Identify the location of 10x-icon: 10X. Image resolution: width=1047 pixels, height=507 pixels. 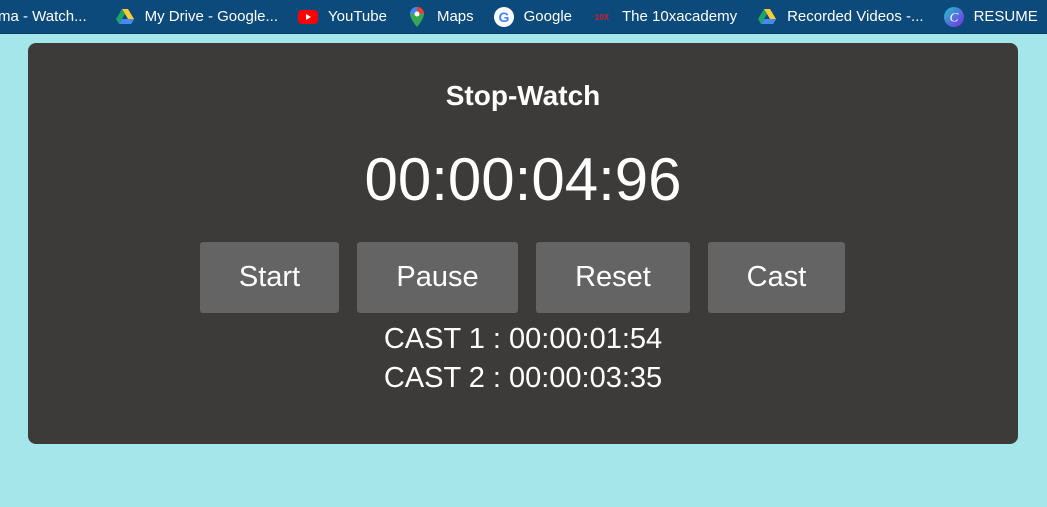
(602, 17).